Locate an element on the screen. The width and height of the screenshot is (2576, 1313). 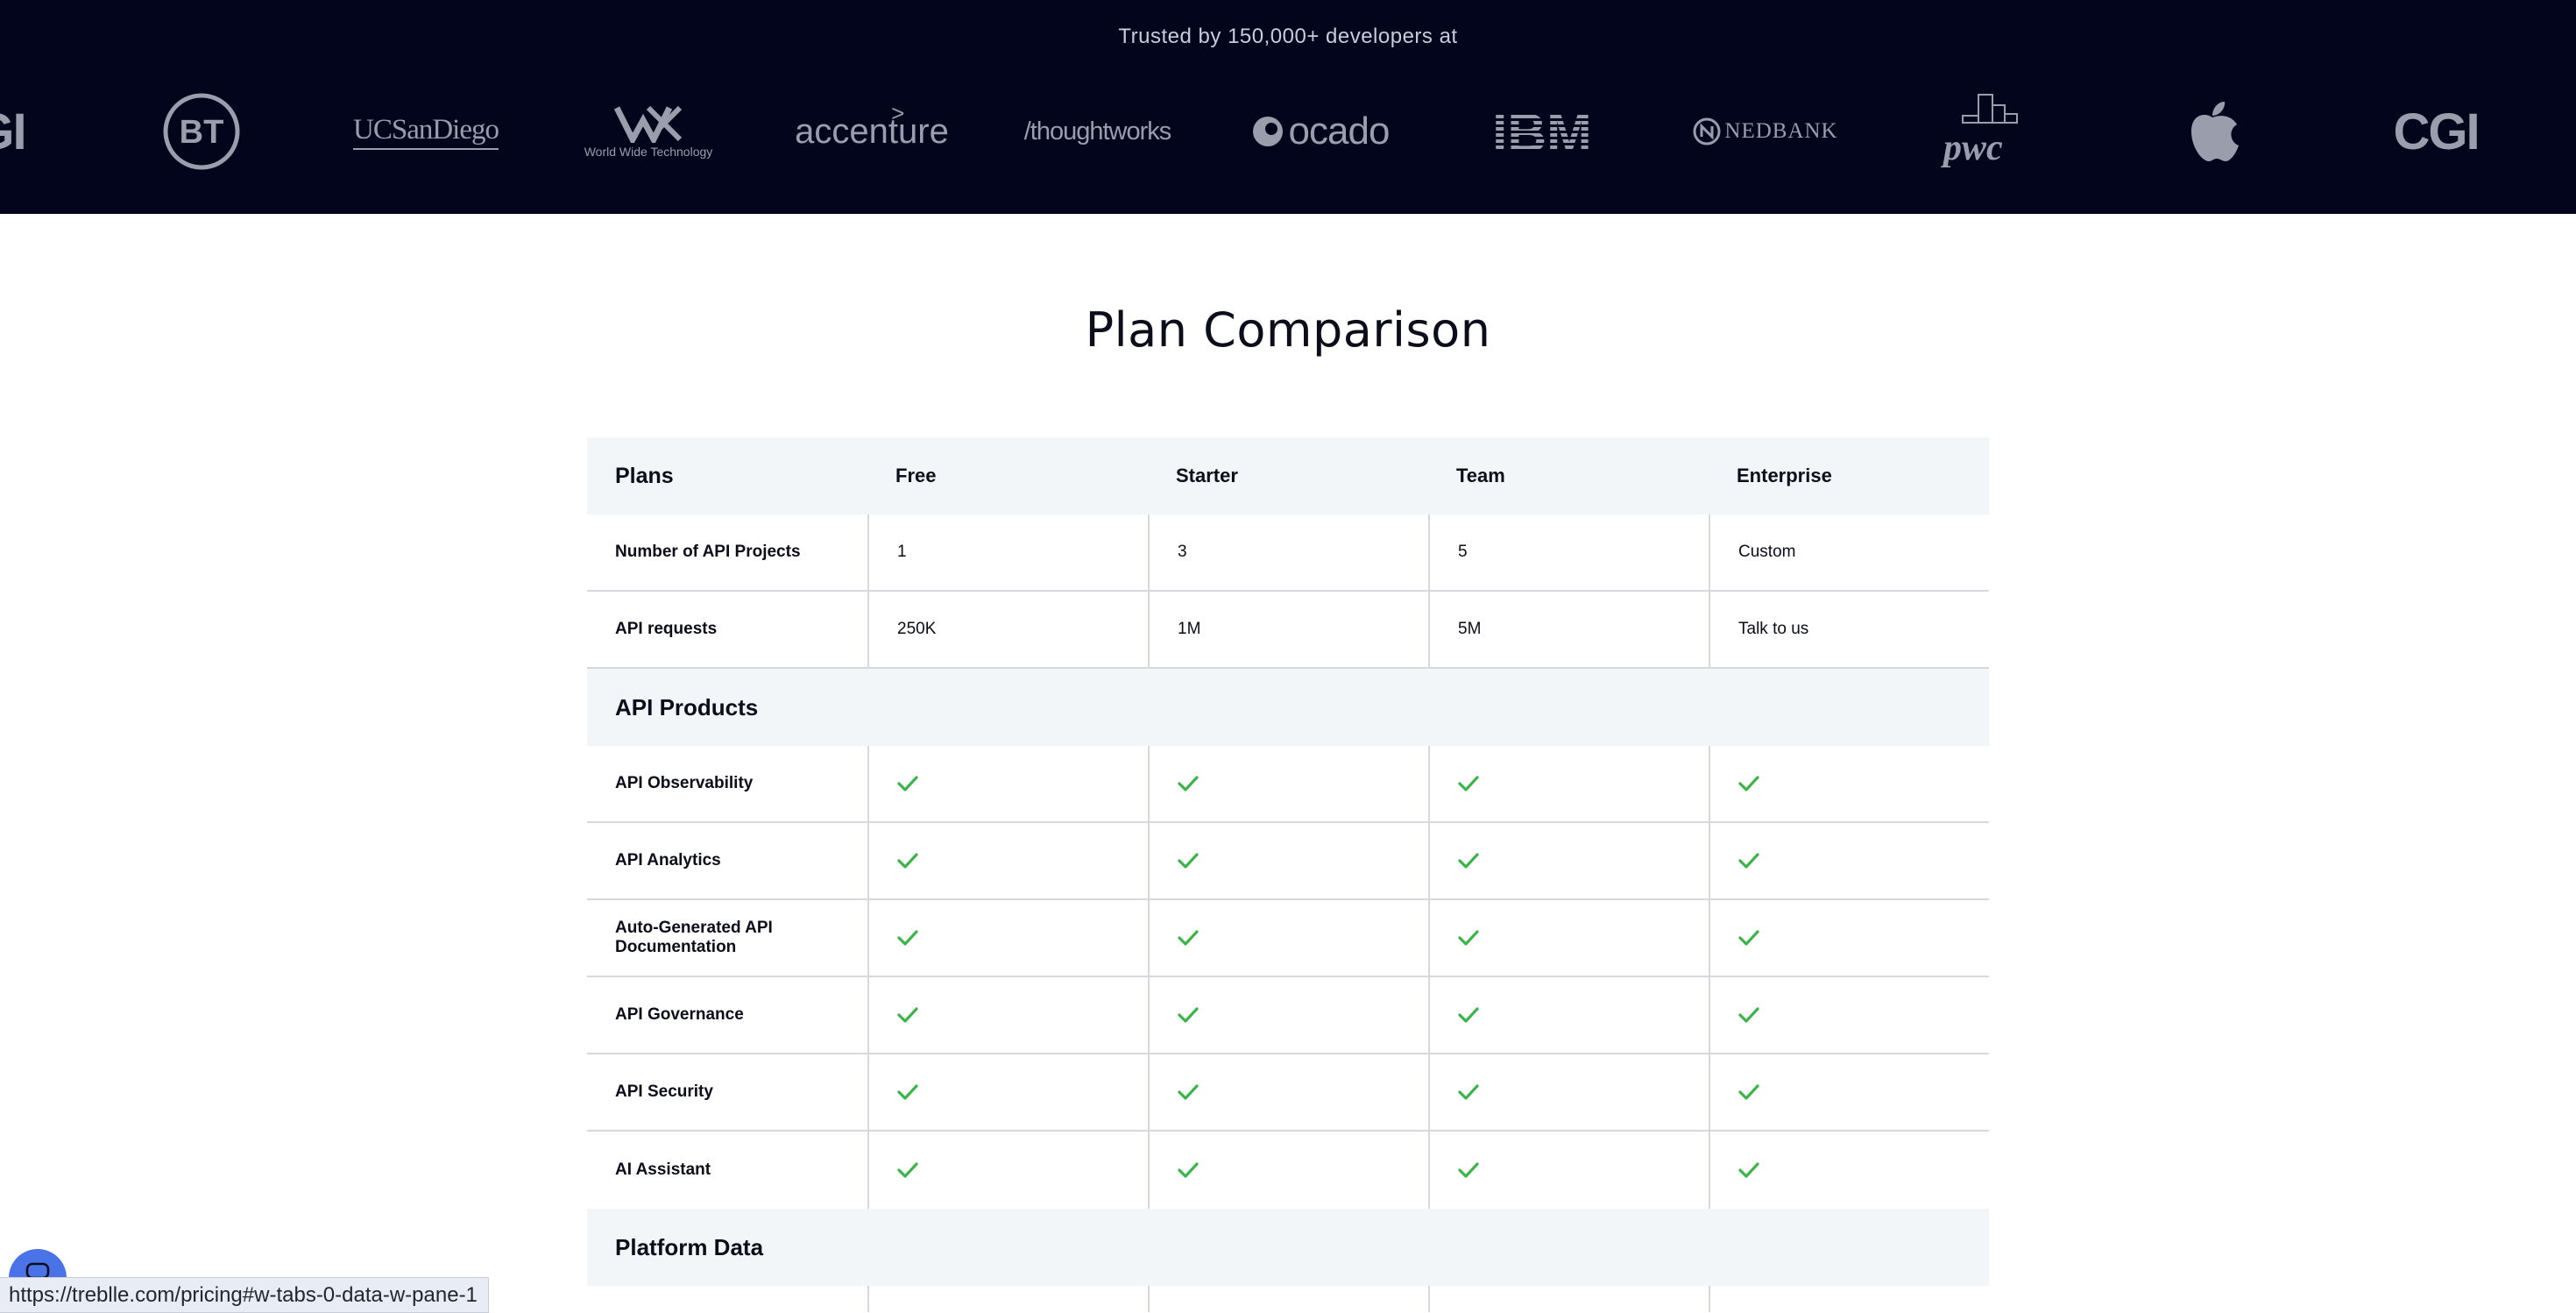
accenture-logo: accenture > is located at coordinates (872, 125).